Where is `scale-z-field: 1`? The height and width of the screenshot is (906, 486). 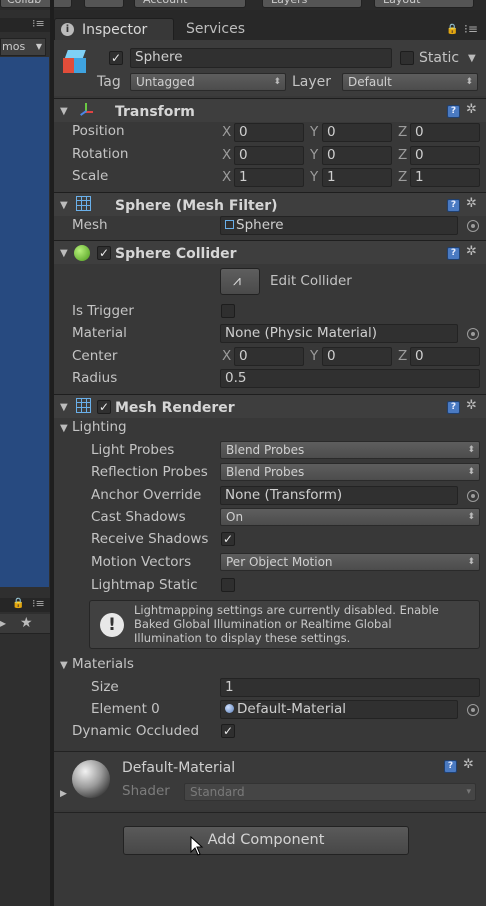 scale-z-field: 1 is located at coordinates (445, 177).